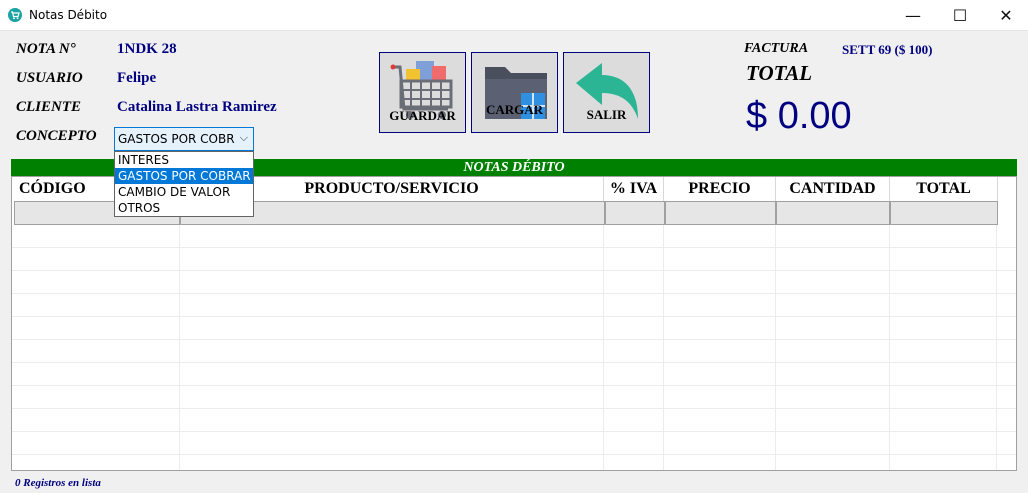  What do you see at coordinates (184, 160) in the screenshot?
I see `dropdown-option: INTERES` at bounding box center [184, 160].